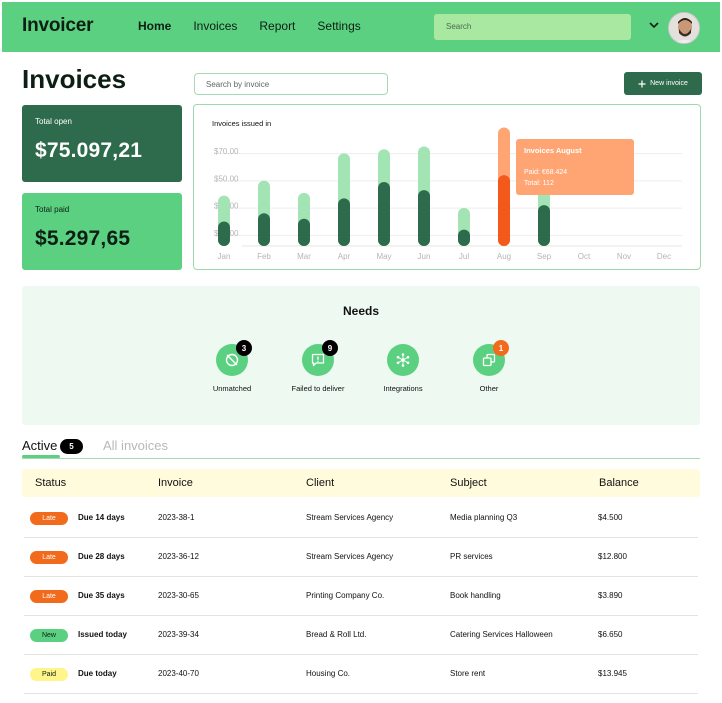 The height and width of the screenshot is (703, 722). Describe the element at coordinates (57, 26) in the screenshot. I see `app-logo: Invoicer` at that location.